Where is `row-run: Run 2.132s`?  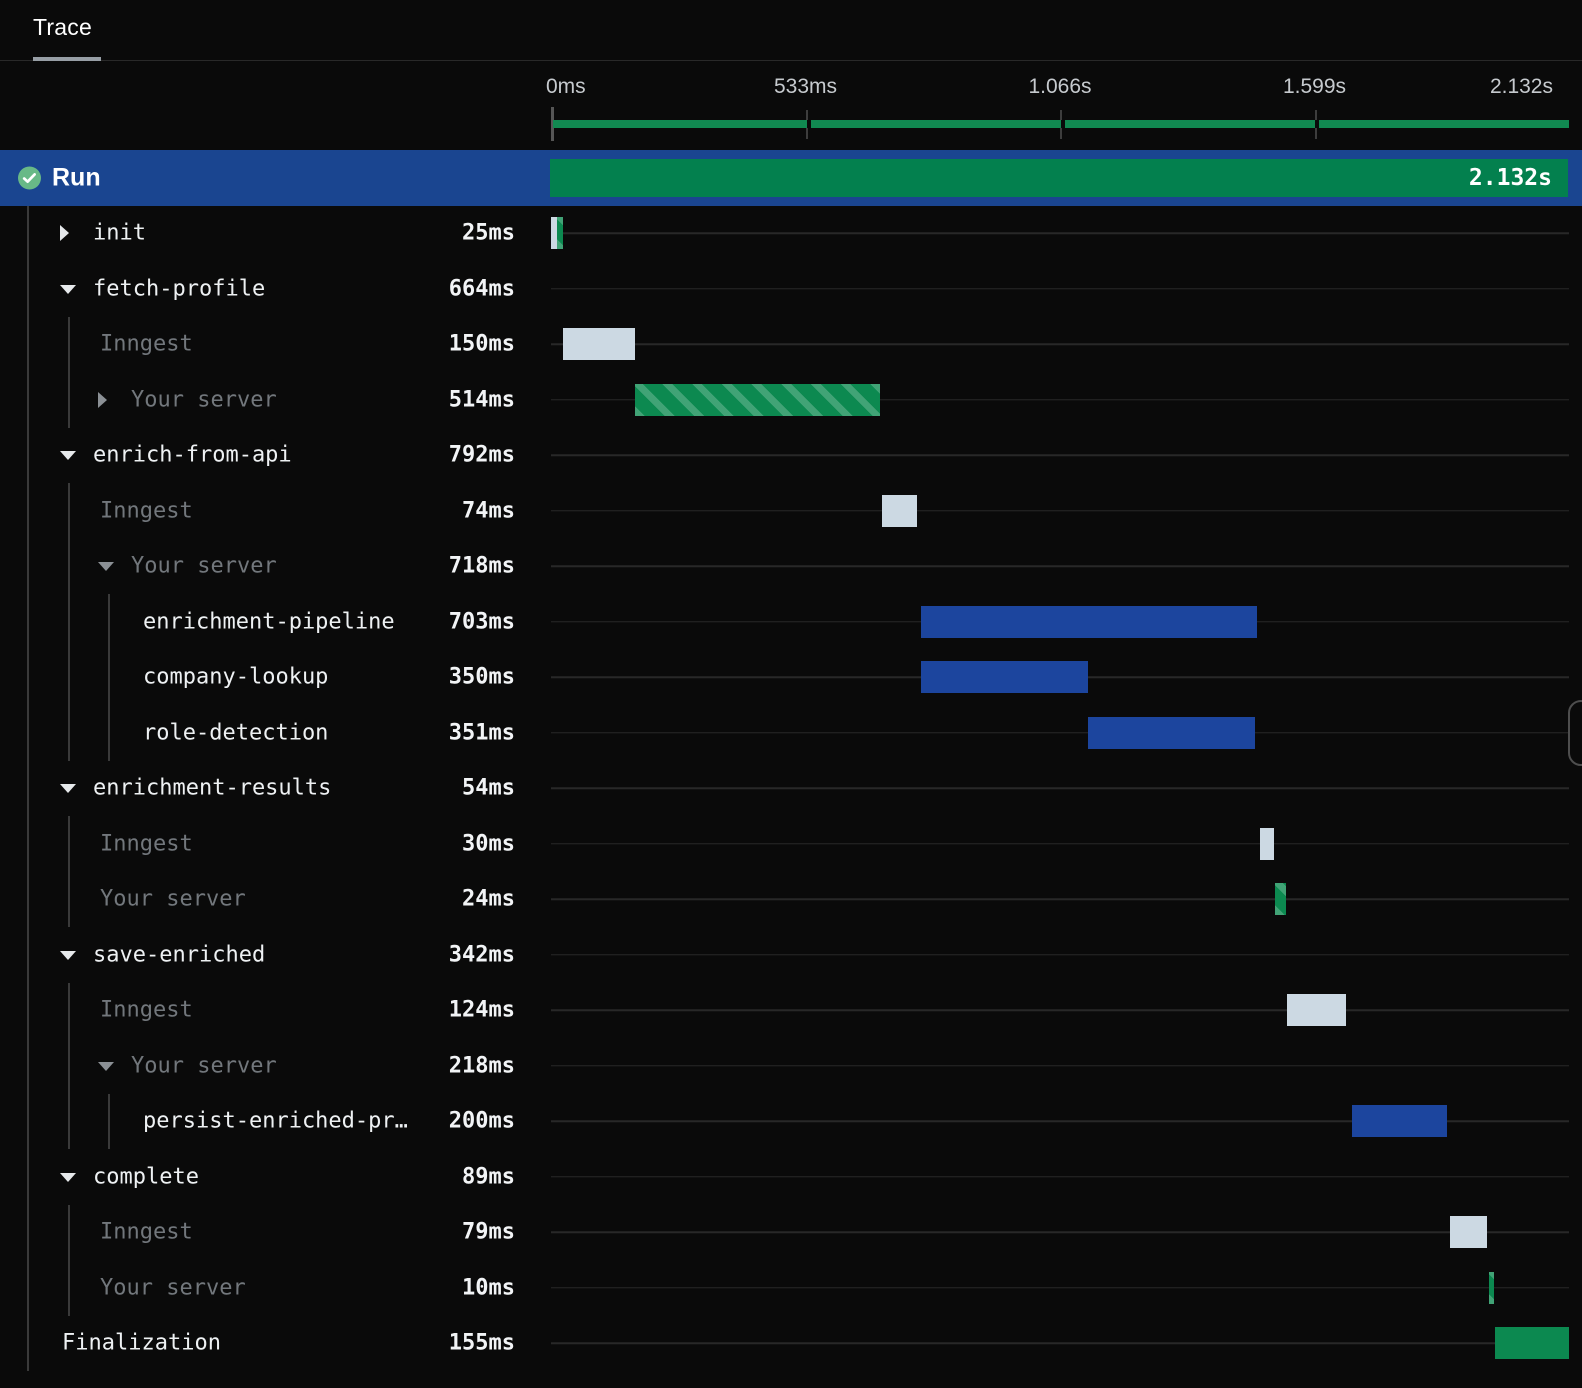
row-run: Run 2.132s is located at coordinates (791, 178).